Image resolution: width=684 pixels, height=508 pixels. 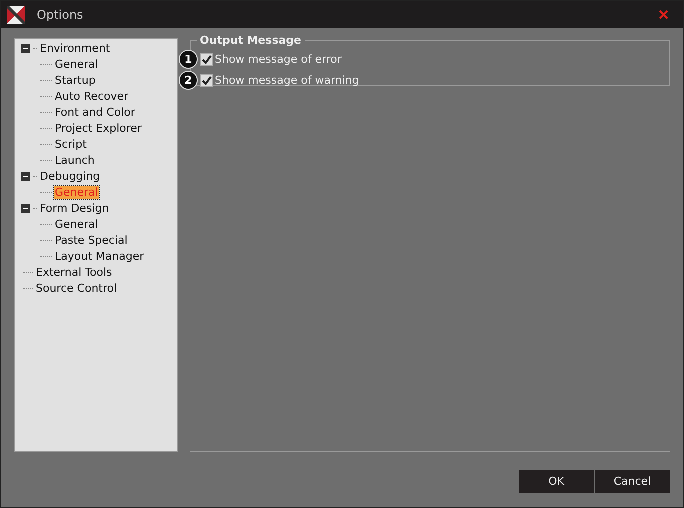 I want to click on tree-item: Script, so click(x=71, y=144).